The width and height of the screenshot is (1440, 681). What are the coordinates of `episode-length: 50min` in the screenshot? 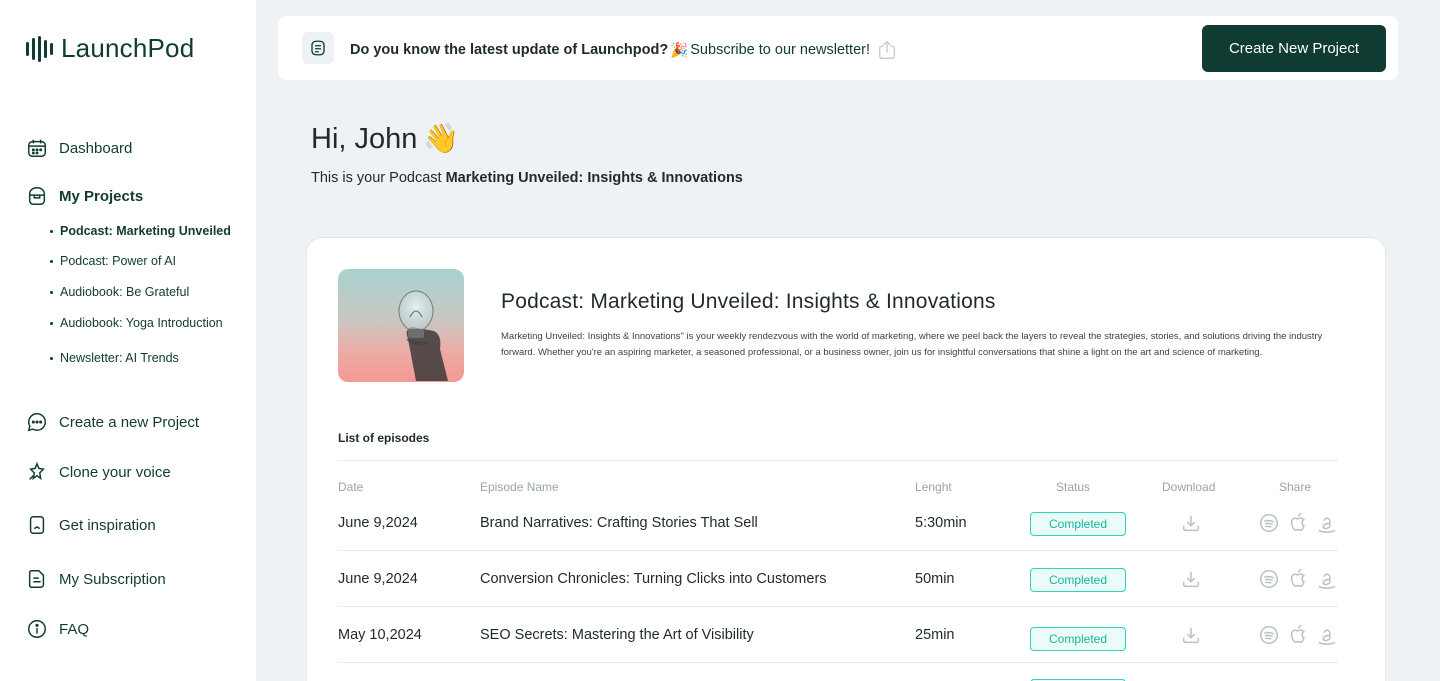 It's located at (935, 579).